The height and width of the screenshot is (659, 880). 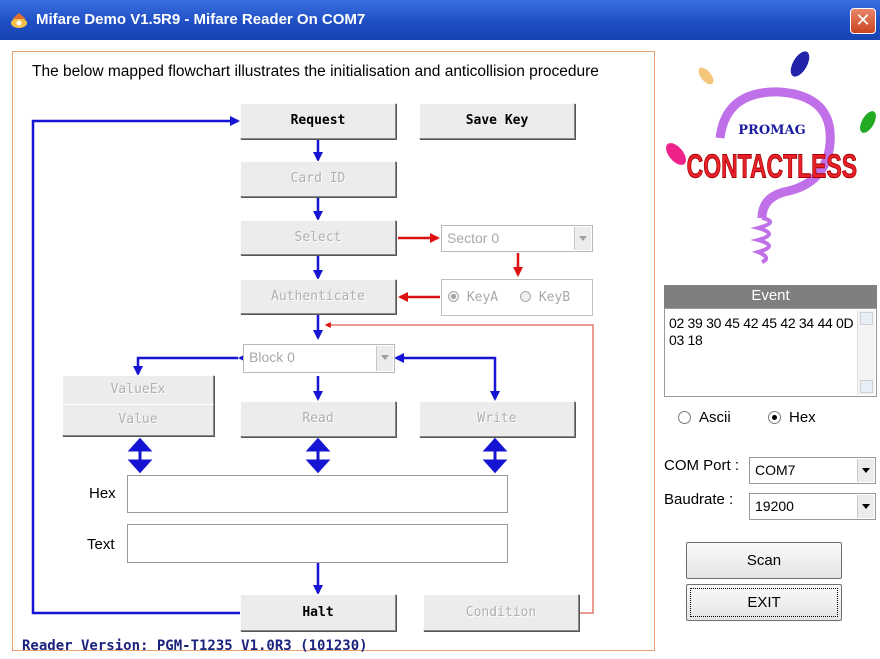 I want to click on hex-label: Hex, so click(x=102, y=493).